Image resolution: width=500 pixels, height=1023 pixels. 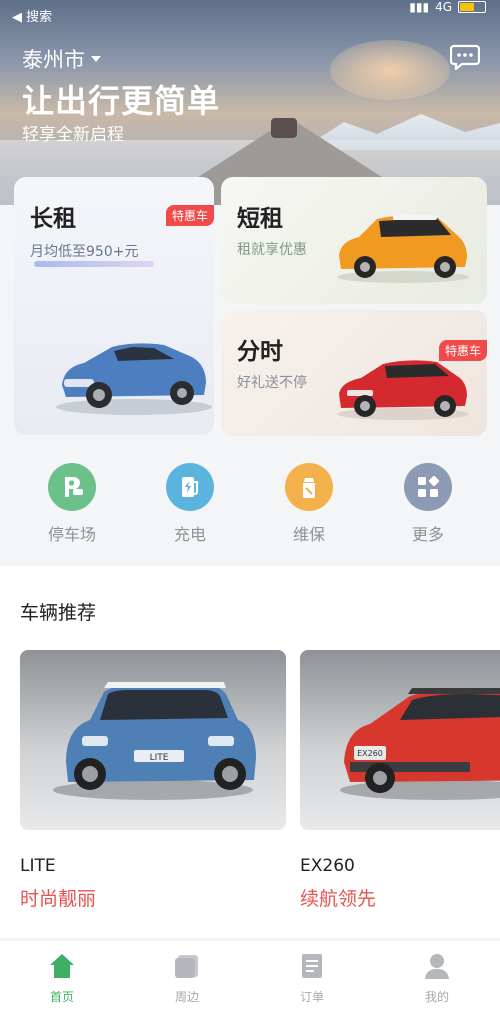 I want to click on service-parking: 停车场, so click(x=72, y=504).